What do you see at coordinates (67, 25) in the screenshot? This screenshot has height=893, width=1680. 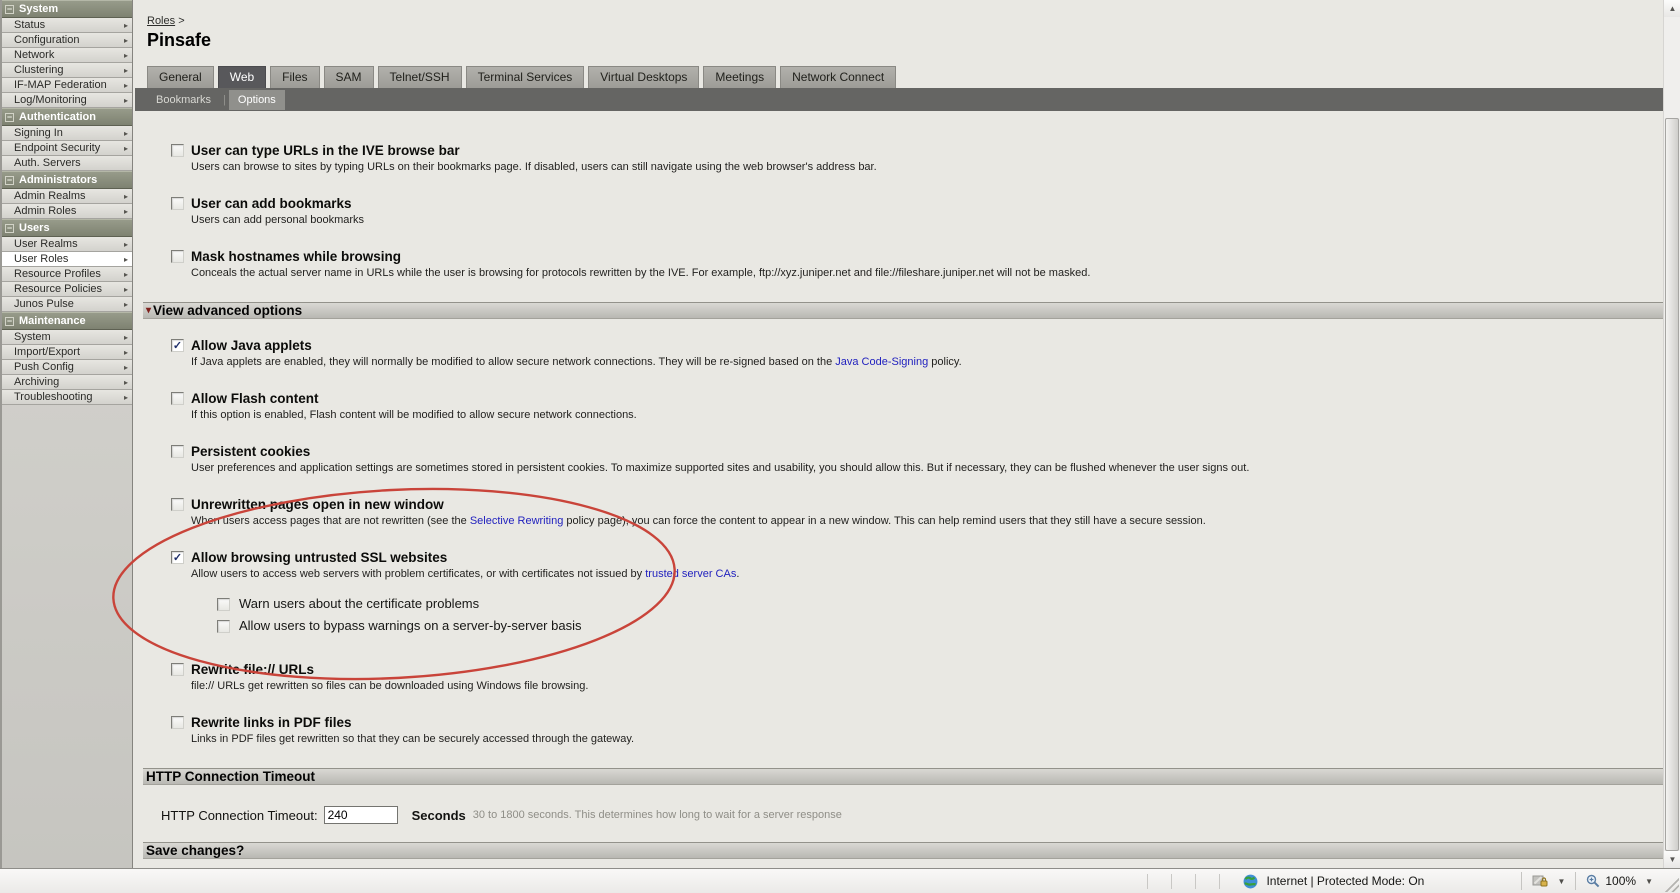 I see `sidebar-item-status: Status ▸` at bounding box center [67, 25].